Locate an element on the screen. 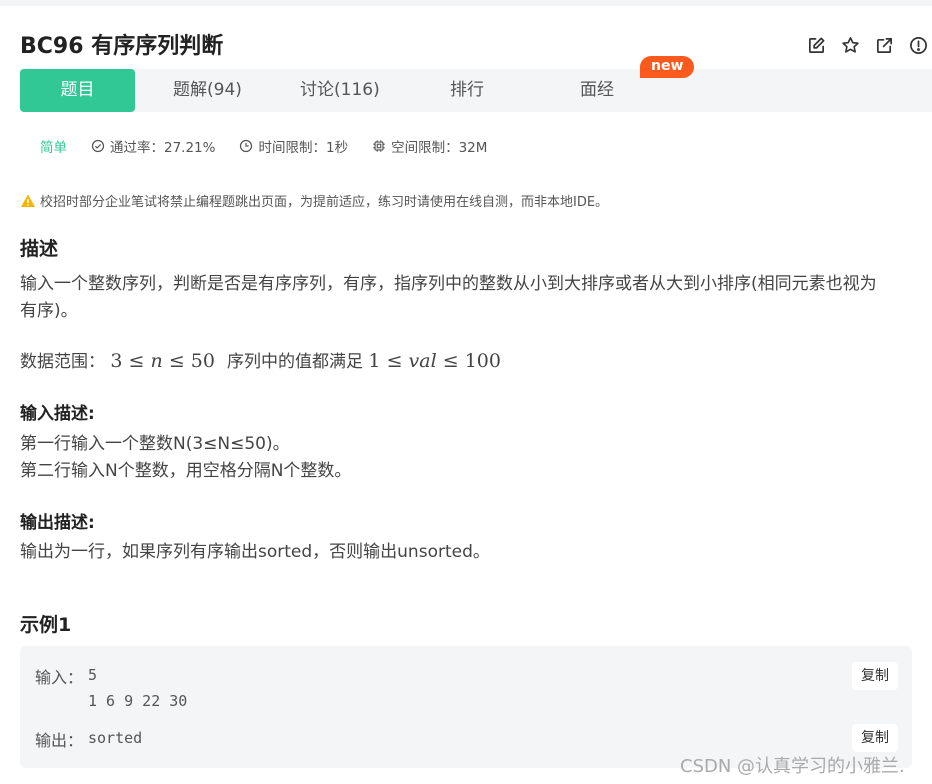 The width and height of the screenshot is (932, 784). check-circle-icon is located at coordinates (98, 146).